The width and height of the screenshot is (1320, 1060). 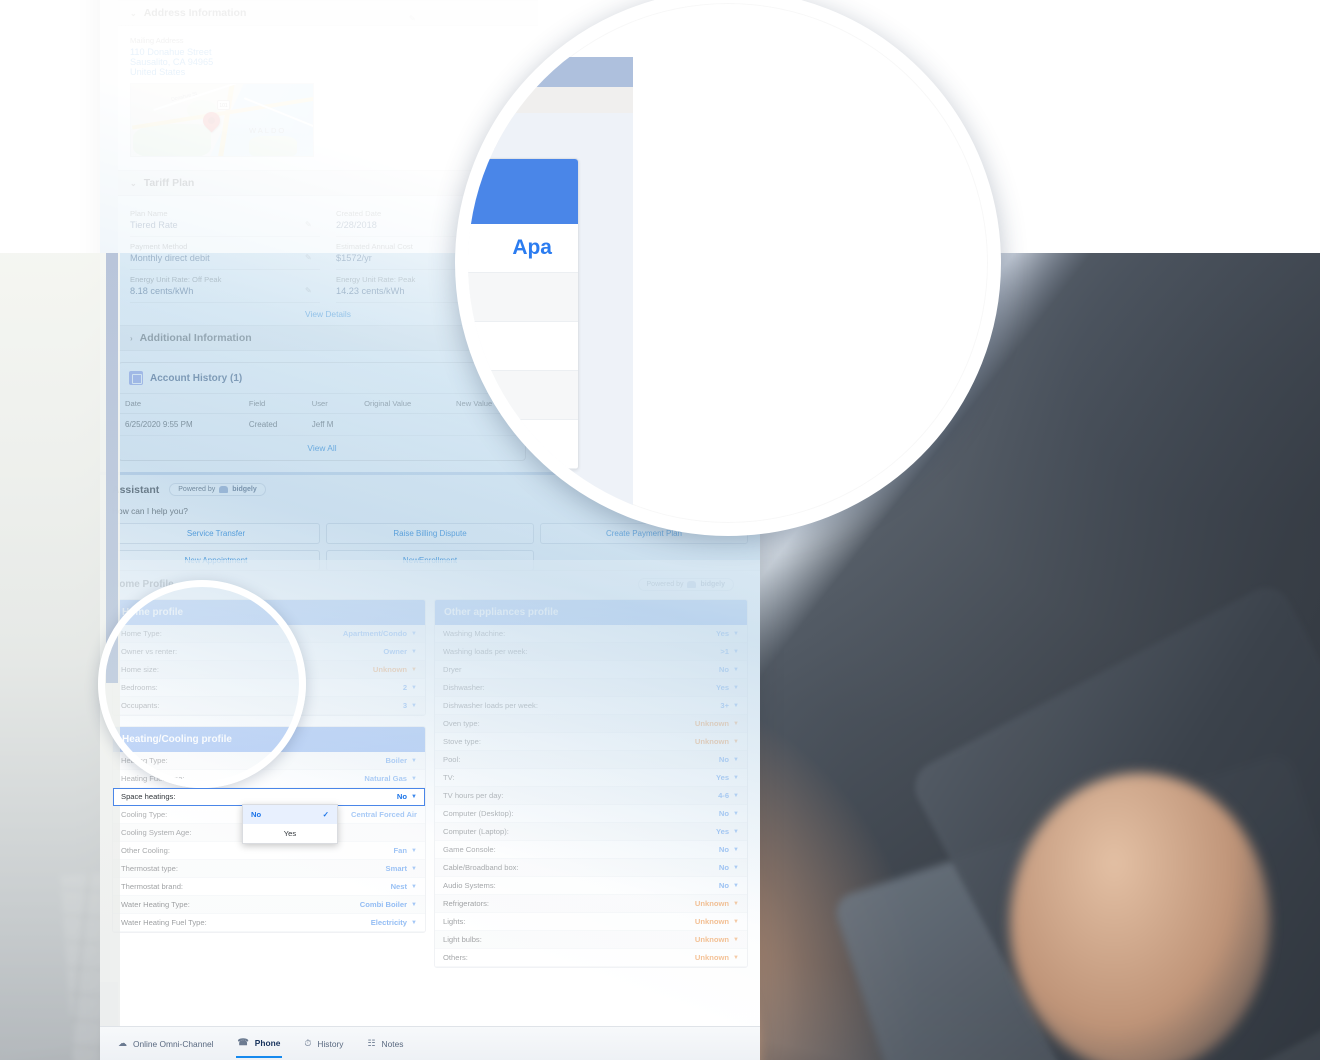 What do you see at coordinates (405, 850) in the screenshot?
I see `row-value: Fan ▼` at bounding box center [405, 850].